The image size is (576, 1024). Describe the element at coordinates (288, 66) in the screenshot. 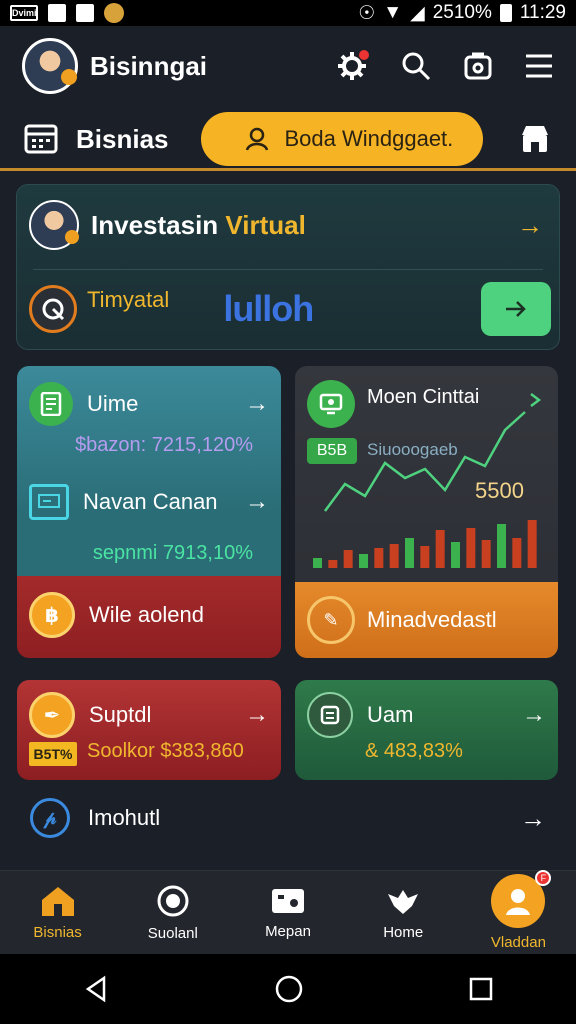

I see `top-header: Bisinngai` at that location.